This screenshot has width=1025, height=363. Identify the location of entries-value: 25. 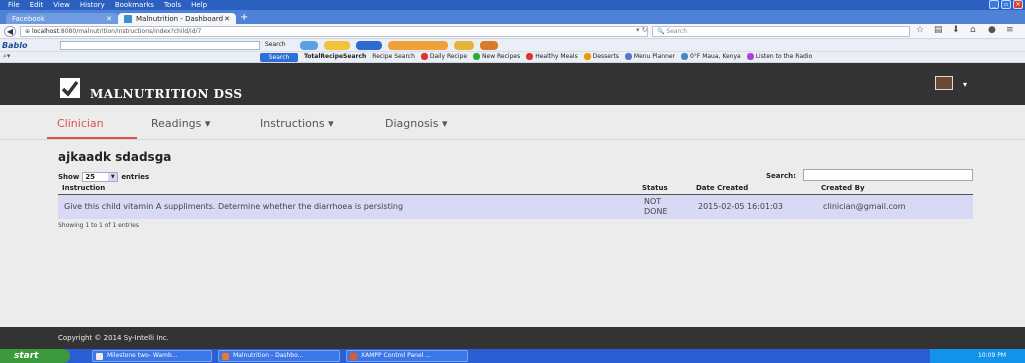
(90, 177).